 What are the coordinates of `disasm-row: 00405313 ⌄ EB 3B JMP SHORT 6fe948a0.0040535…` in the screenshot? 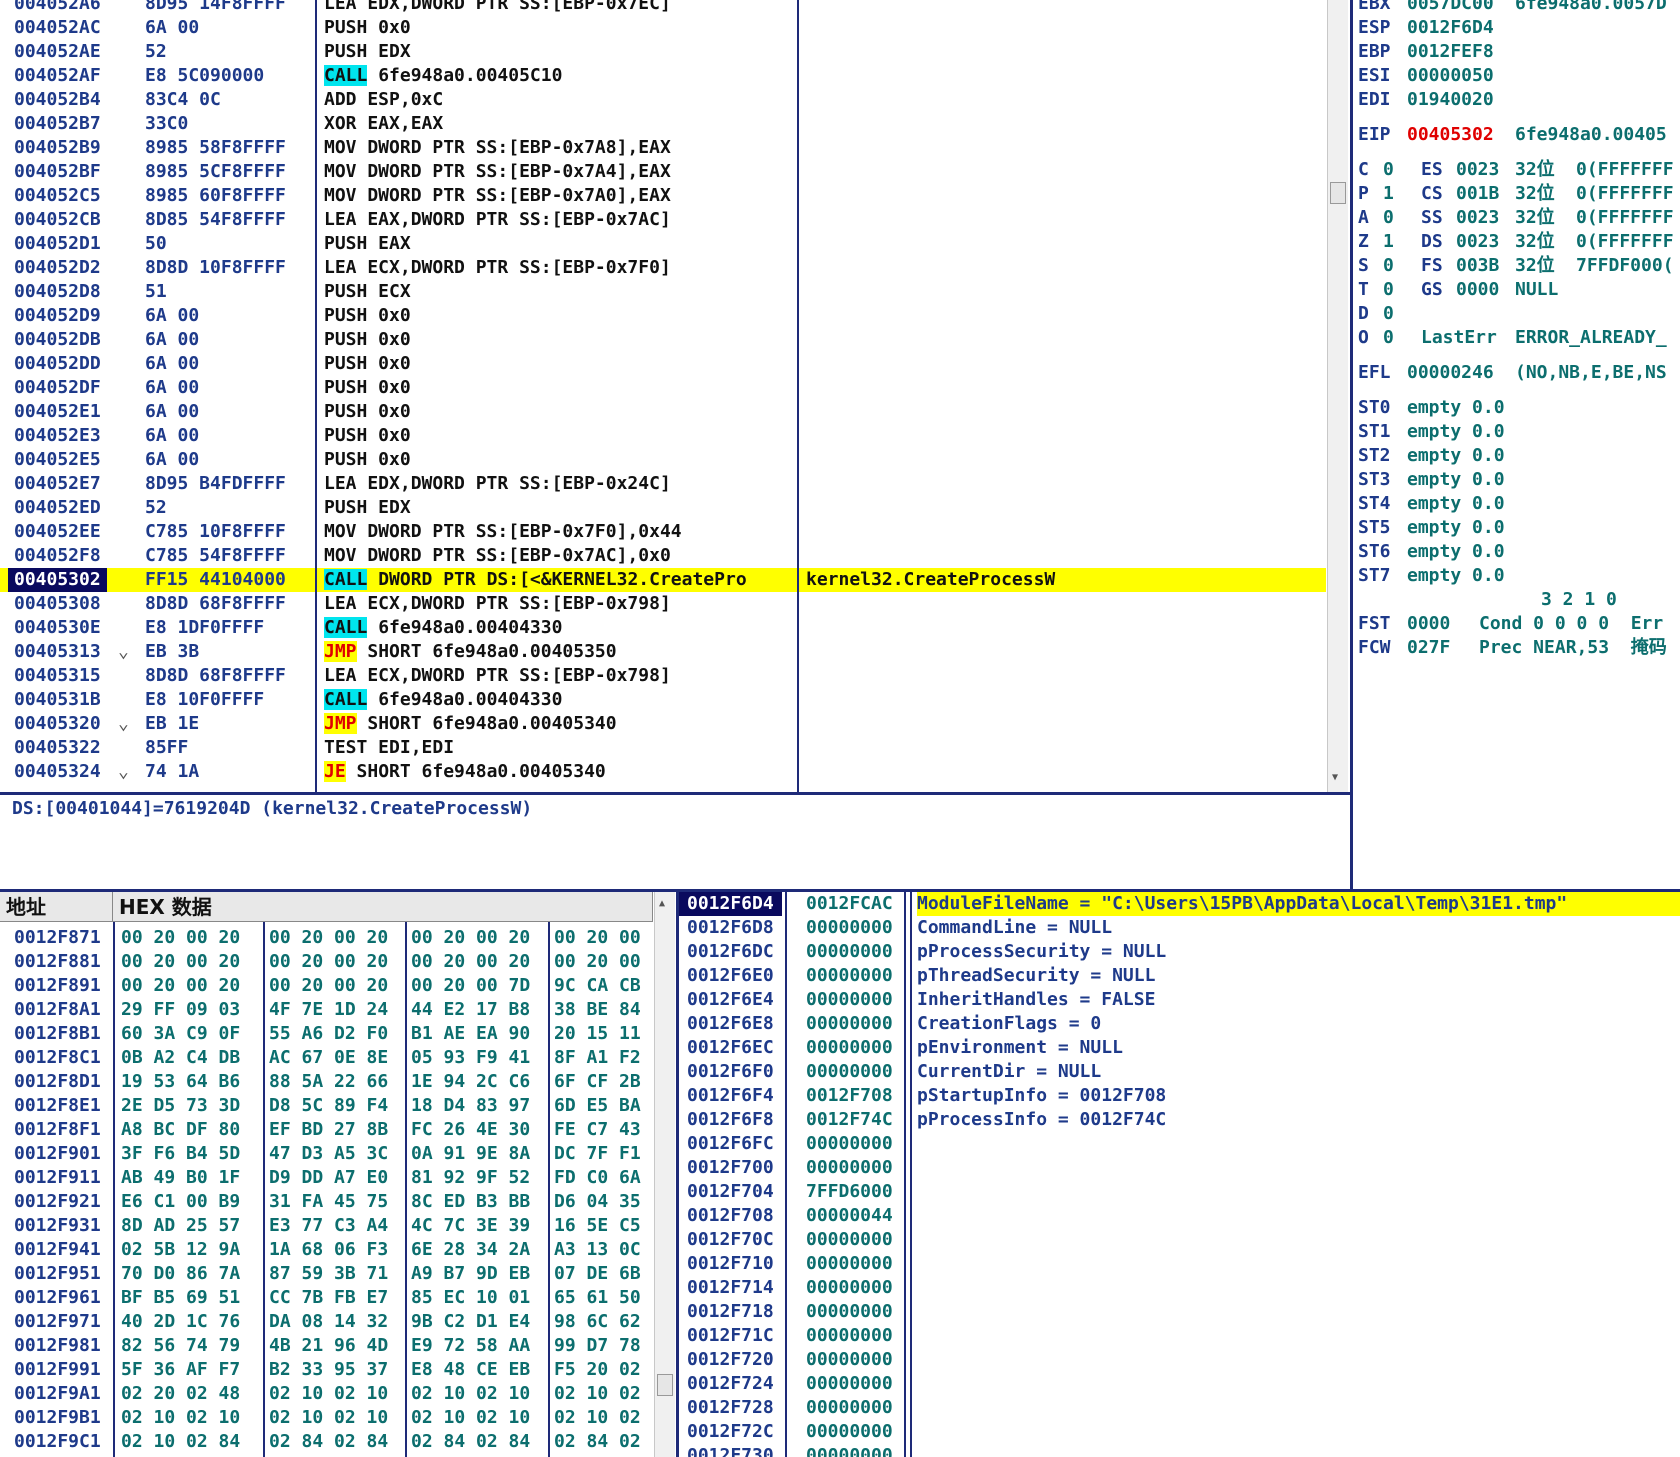 It's located at (663, 652).